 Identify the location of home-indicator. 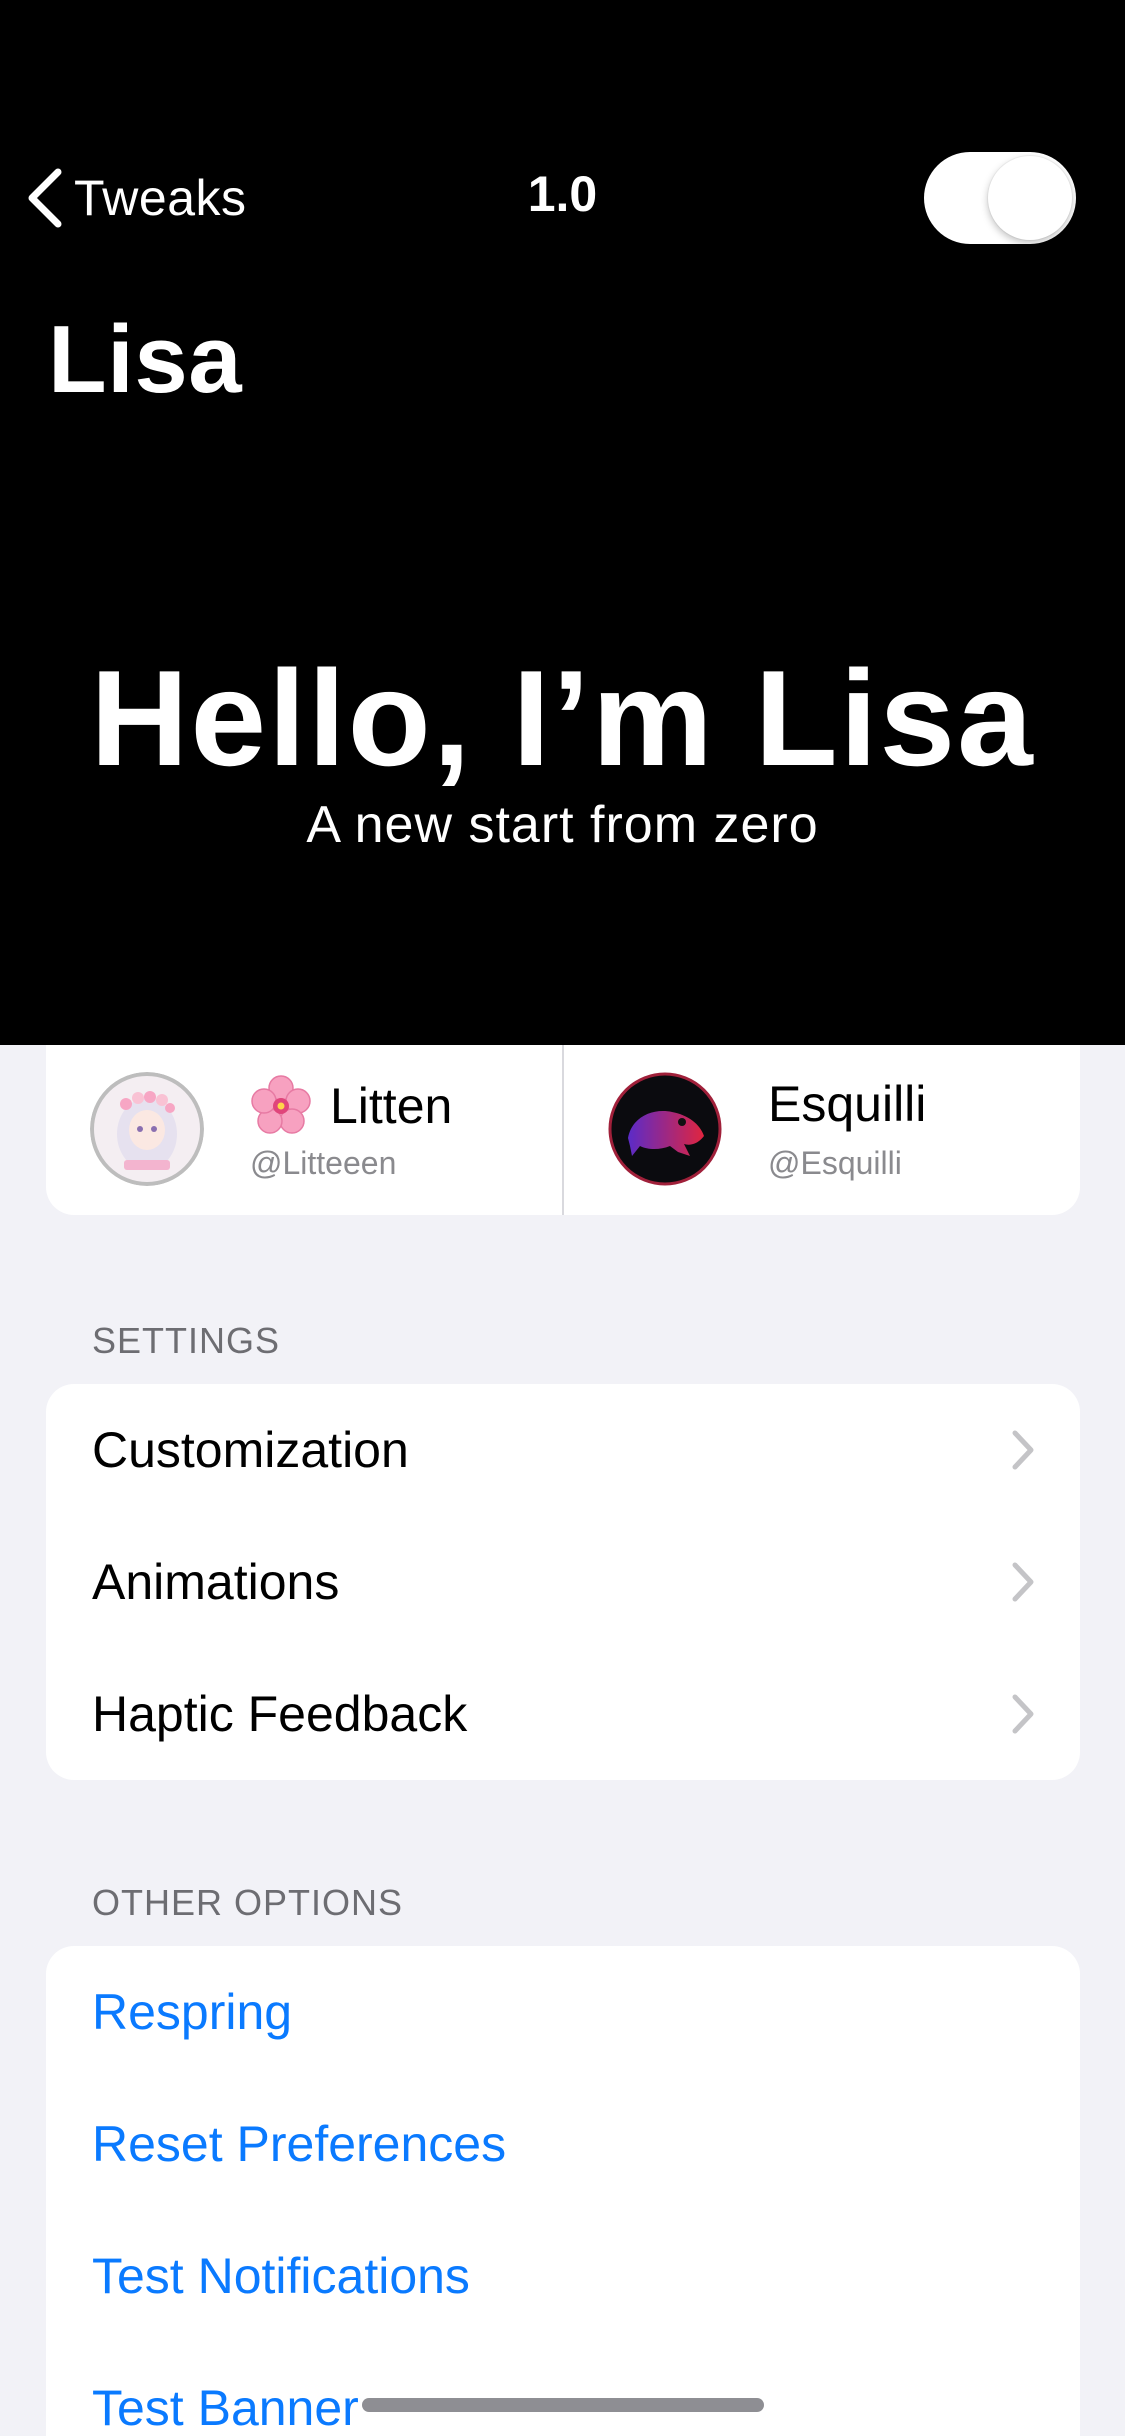
(563, 2405).